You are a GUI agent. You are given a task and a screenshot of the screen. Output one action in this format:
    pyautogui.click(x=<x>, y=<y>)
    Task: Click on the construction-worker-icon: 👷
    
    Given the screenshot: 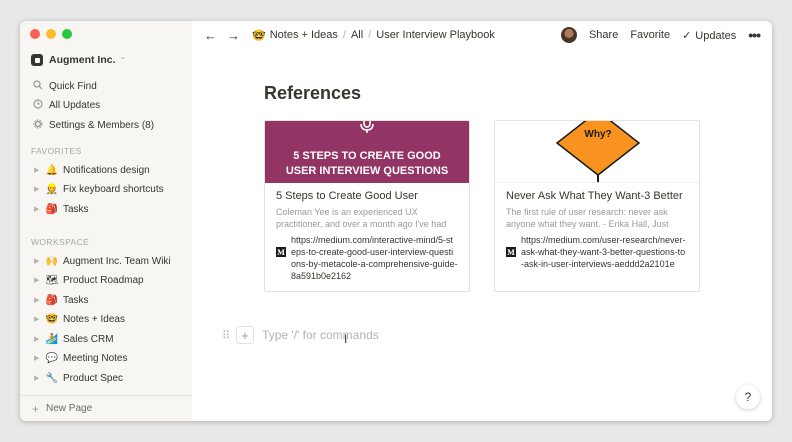 What is the action you would take?
    pyautogui.click(x=52, y=189)
    